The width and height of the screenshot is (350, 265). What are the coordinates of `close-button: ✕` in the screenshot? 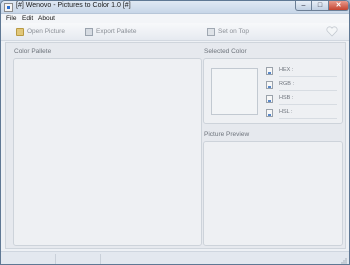 It's located at (339, 6).